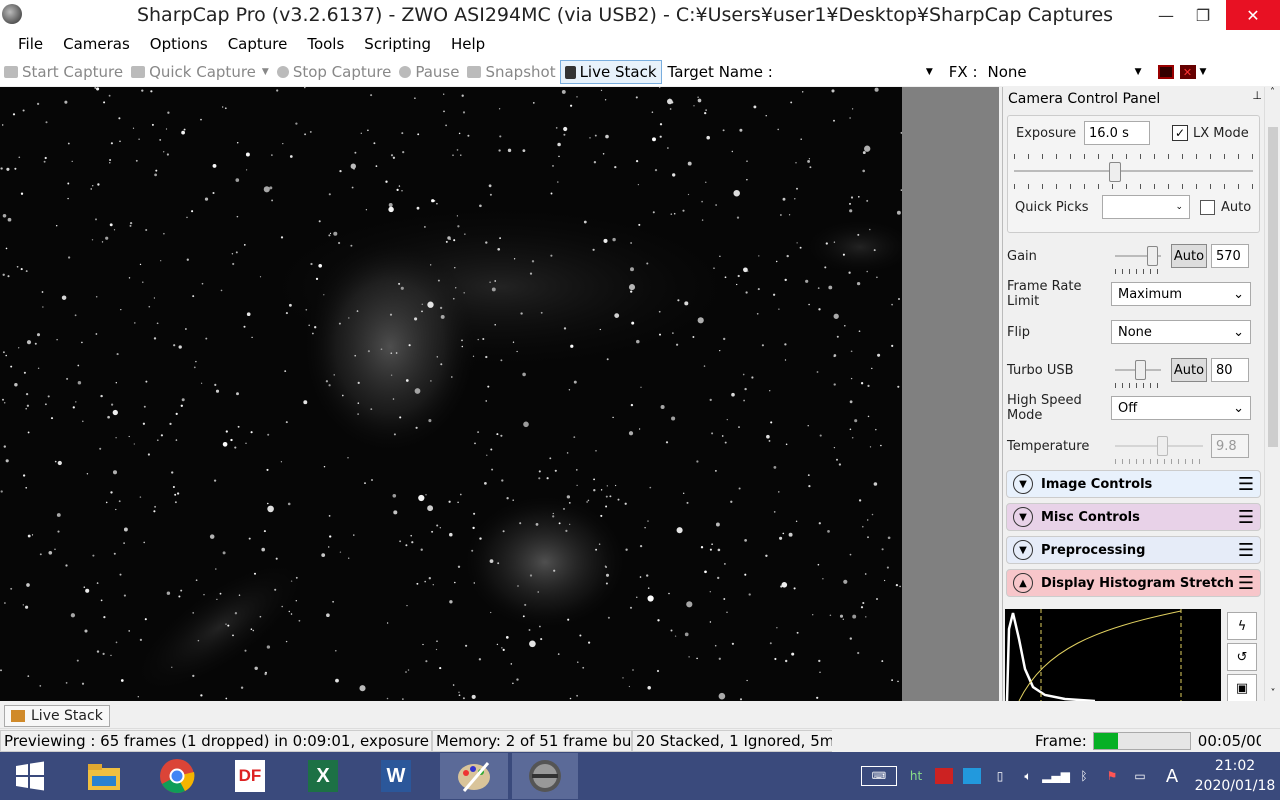 The image size is (1280, 800). What do you see at coordinates (323, 776) in the screenshot?
I see `excel-icon: X` at bounding box center [323, 776].